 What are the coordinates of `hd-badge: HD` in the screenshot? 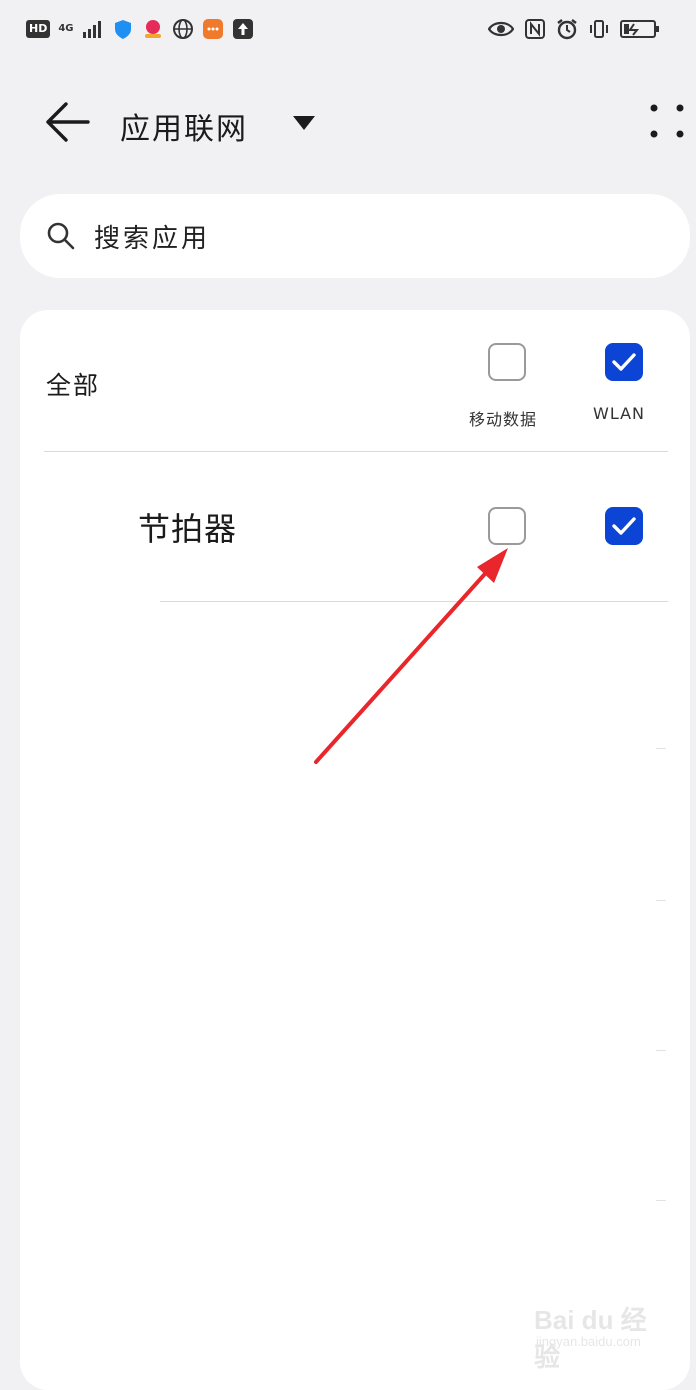 It's located at (38, 29).